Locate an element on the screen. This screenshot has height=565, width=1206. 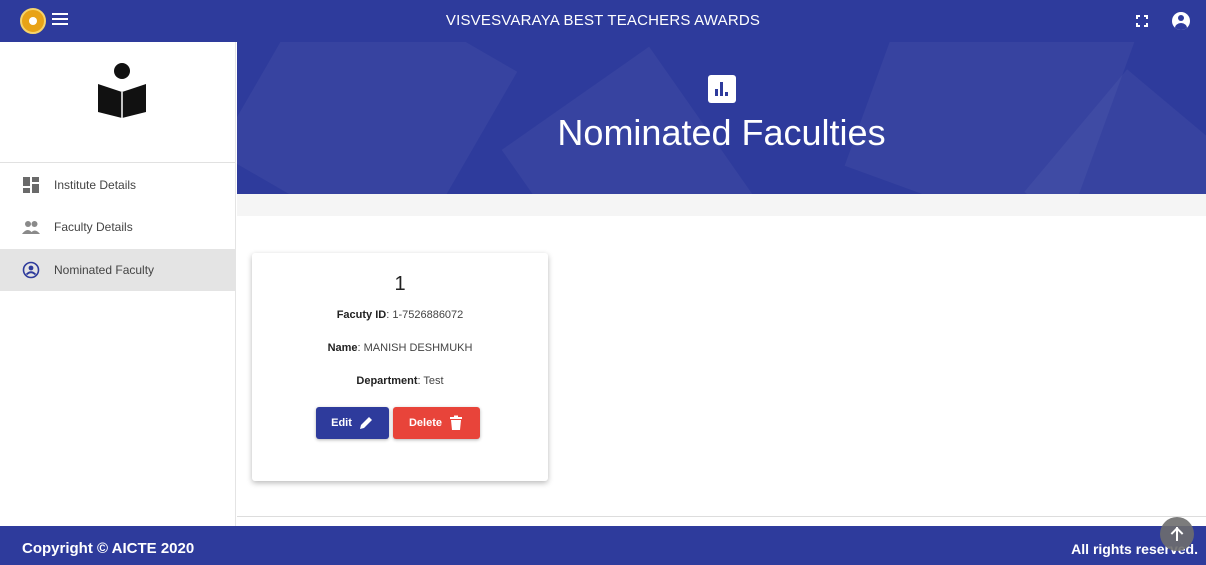
faculty-id-value: : 1-7526886072 is located at coordinates (425, 315).